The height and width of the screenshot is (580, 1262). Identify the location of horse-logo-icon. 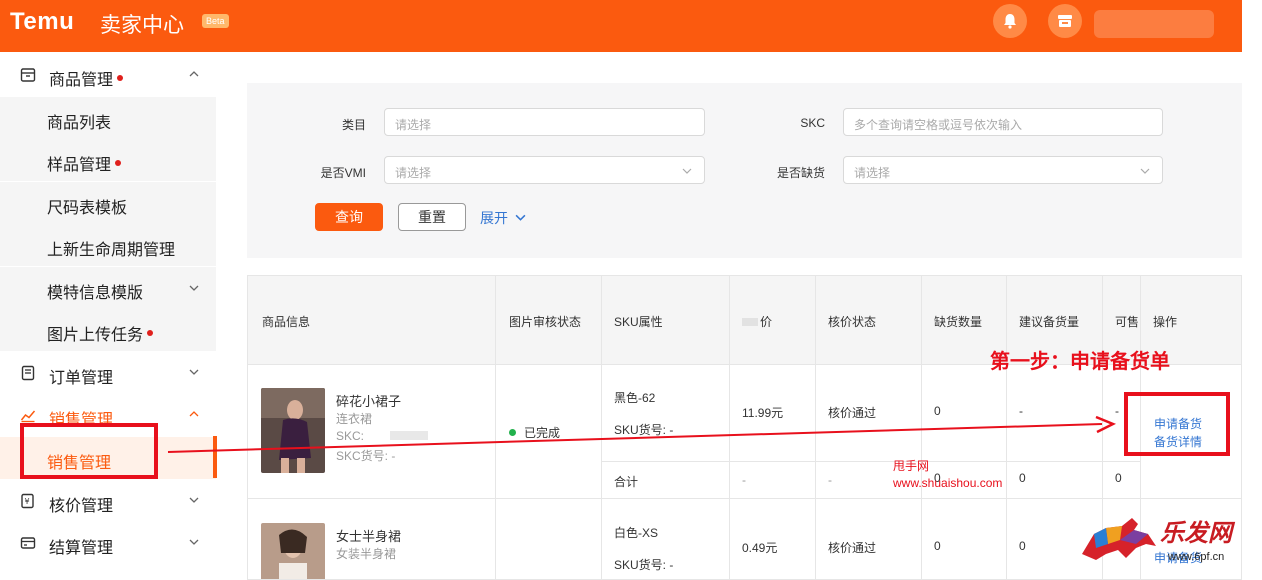
(1119, 539).